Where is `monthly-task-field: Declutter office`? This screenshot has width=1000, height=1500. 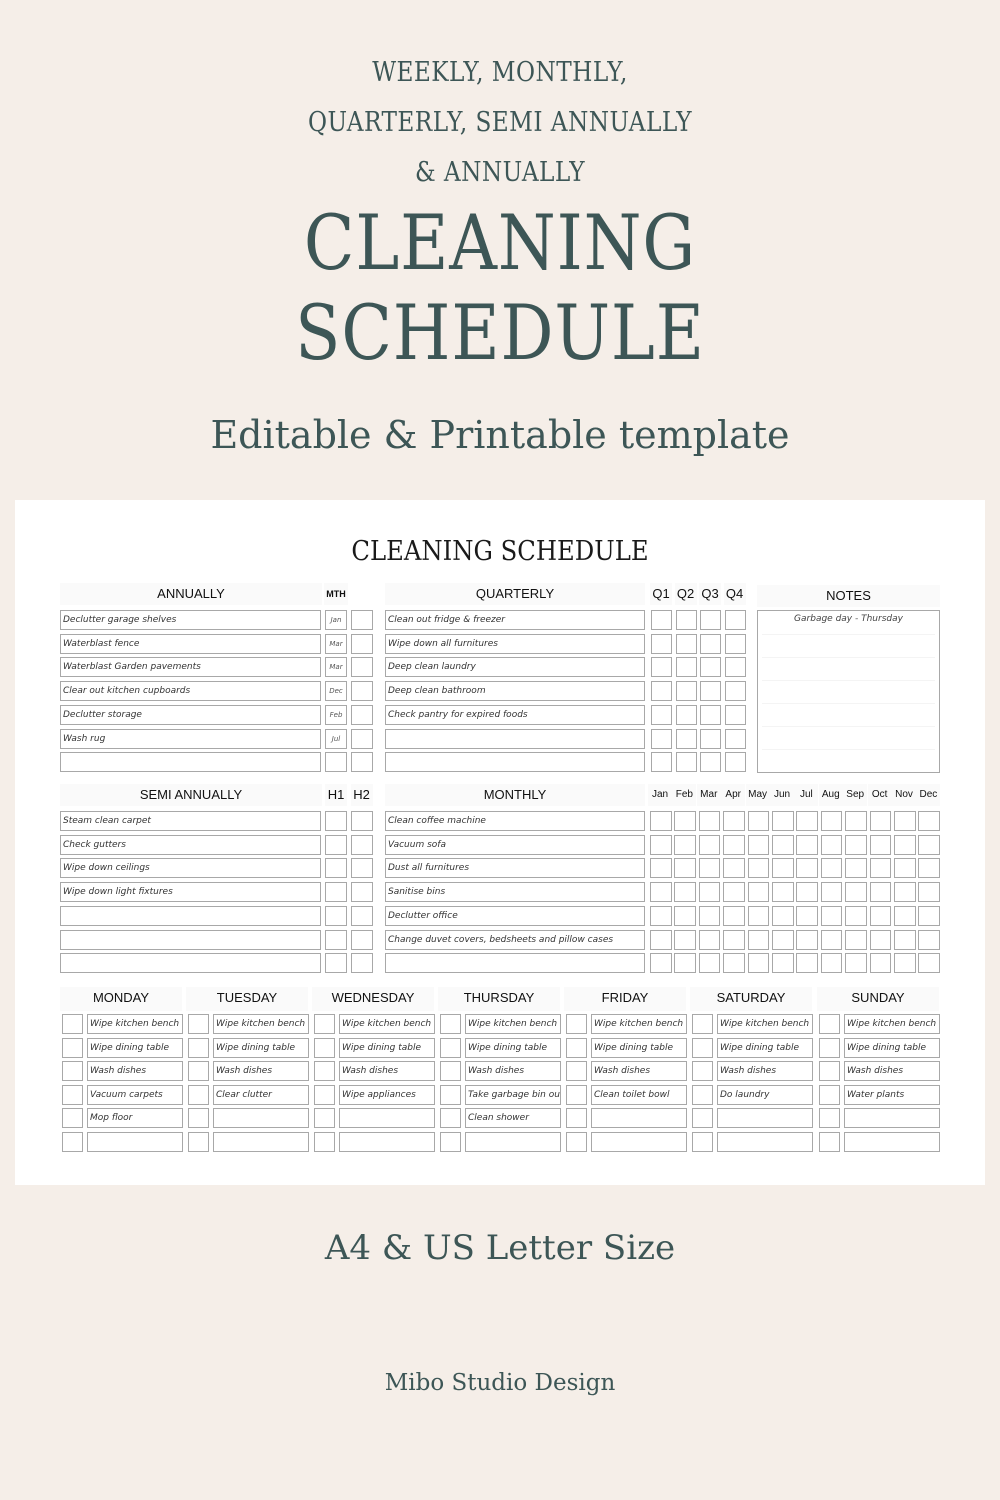
monthly-task-field: Declutter office is located at coordinates (515, 915).